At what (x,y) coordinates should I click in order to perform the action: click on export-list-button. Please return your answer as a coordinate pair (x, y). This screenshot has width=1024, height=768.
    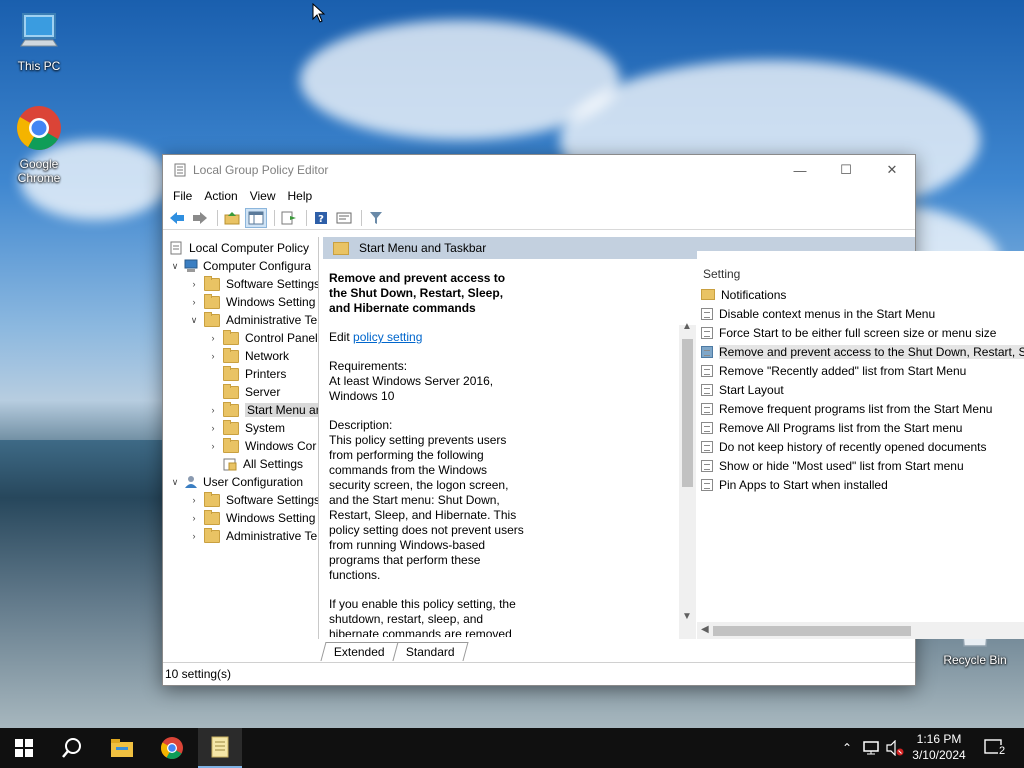
    Looking at the image, I should click on (289, 218).